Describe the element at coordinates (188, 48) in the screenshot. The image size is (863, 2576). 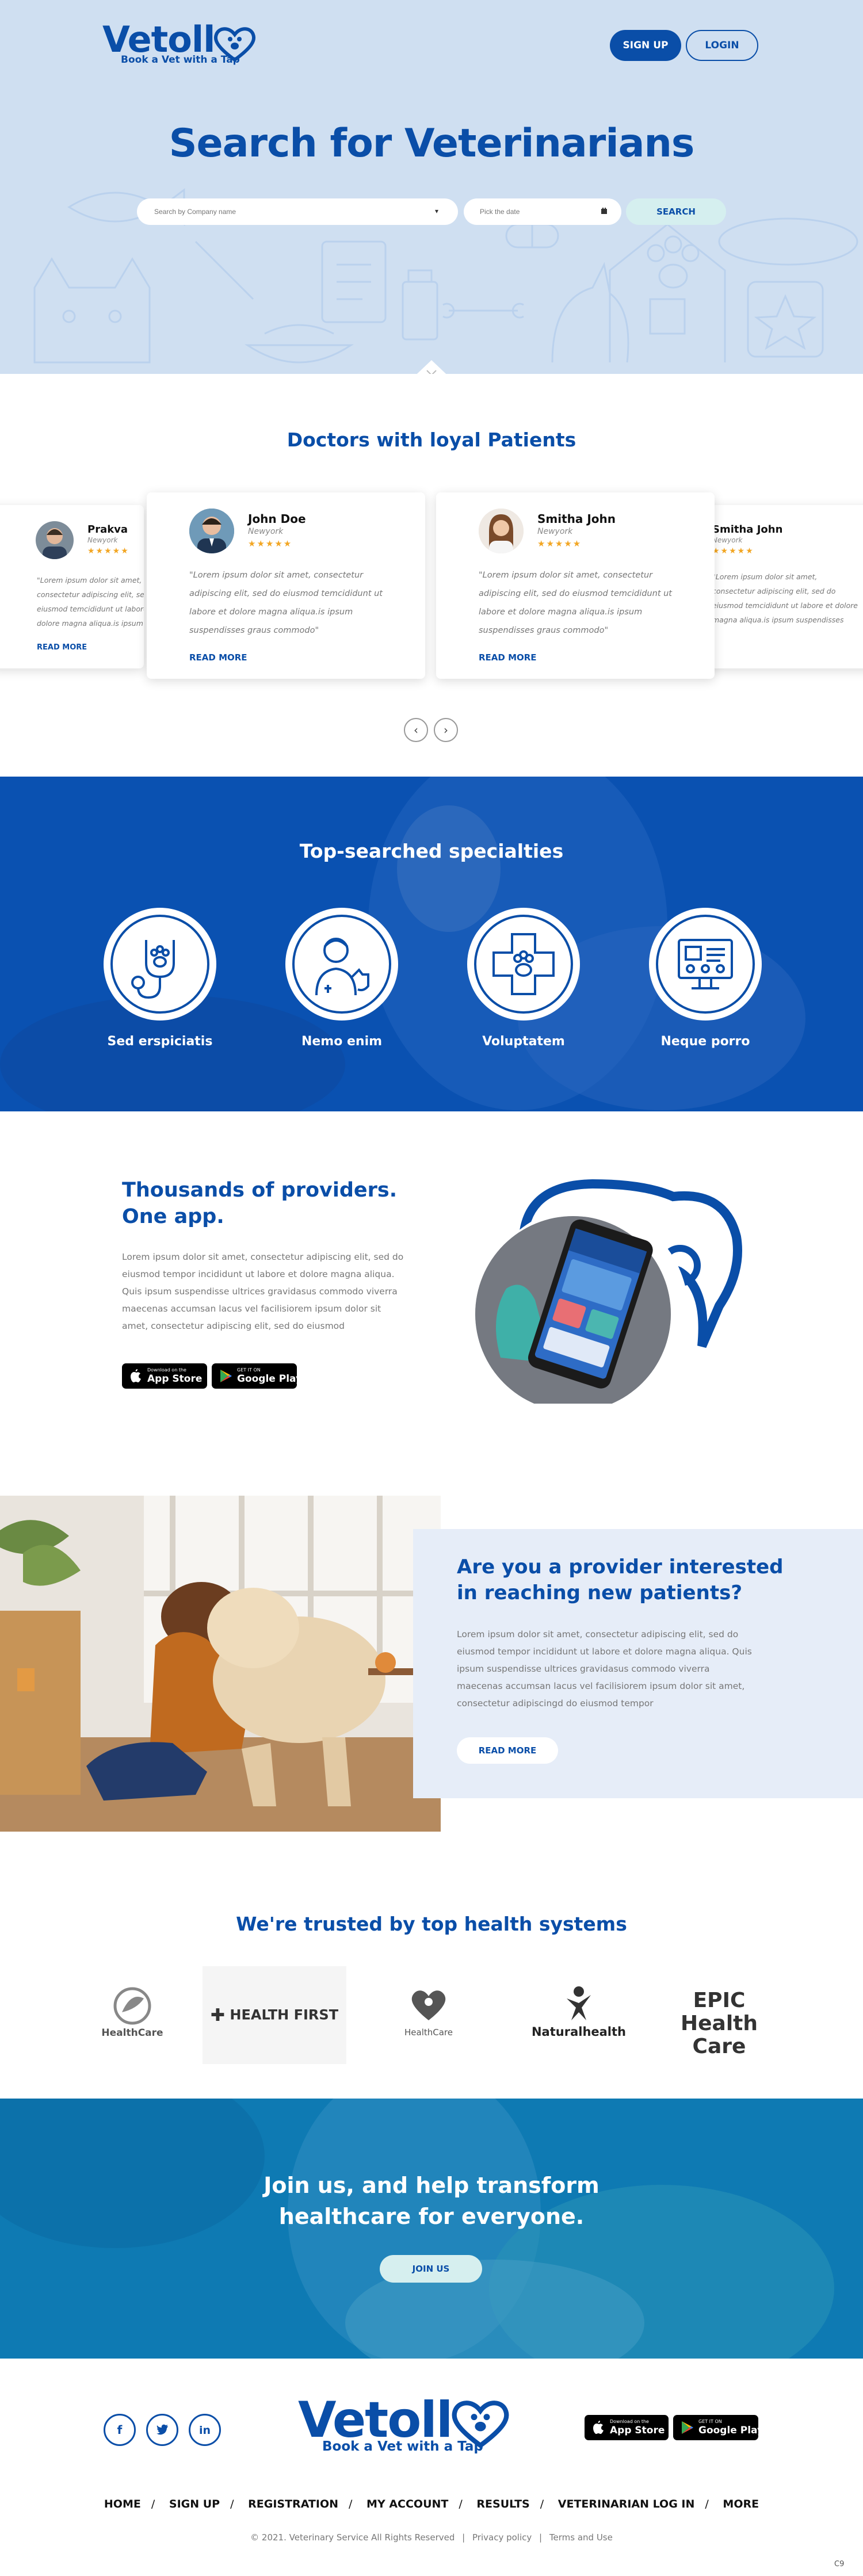
I see `logo: Vetoll Book a Vet with a Tap` at that location.